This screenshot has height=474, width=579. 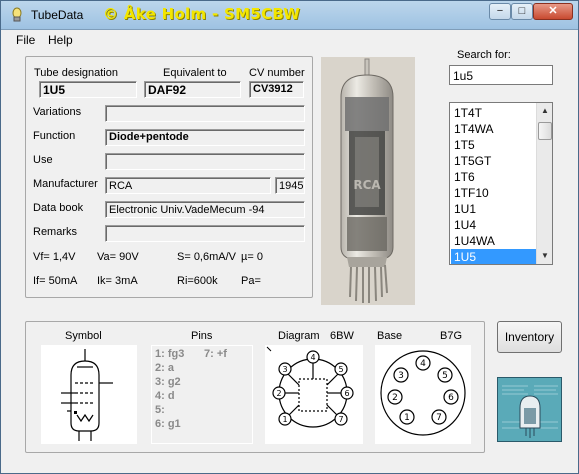 What do you see at coordinates (544, 183) in the screenshot?
I see `list-scrollbar: ▲ ▼` at bounding box center [544, 183].